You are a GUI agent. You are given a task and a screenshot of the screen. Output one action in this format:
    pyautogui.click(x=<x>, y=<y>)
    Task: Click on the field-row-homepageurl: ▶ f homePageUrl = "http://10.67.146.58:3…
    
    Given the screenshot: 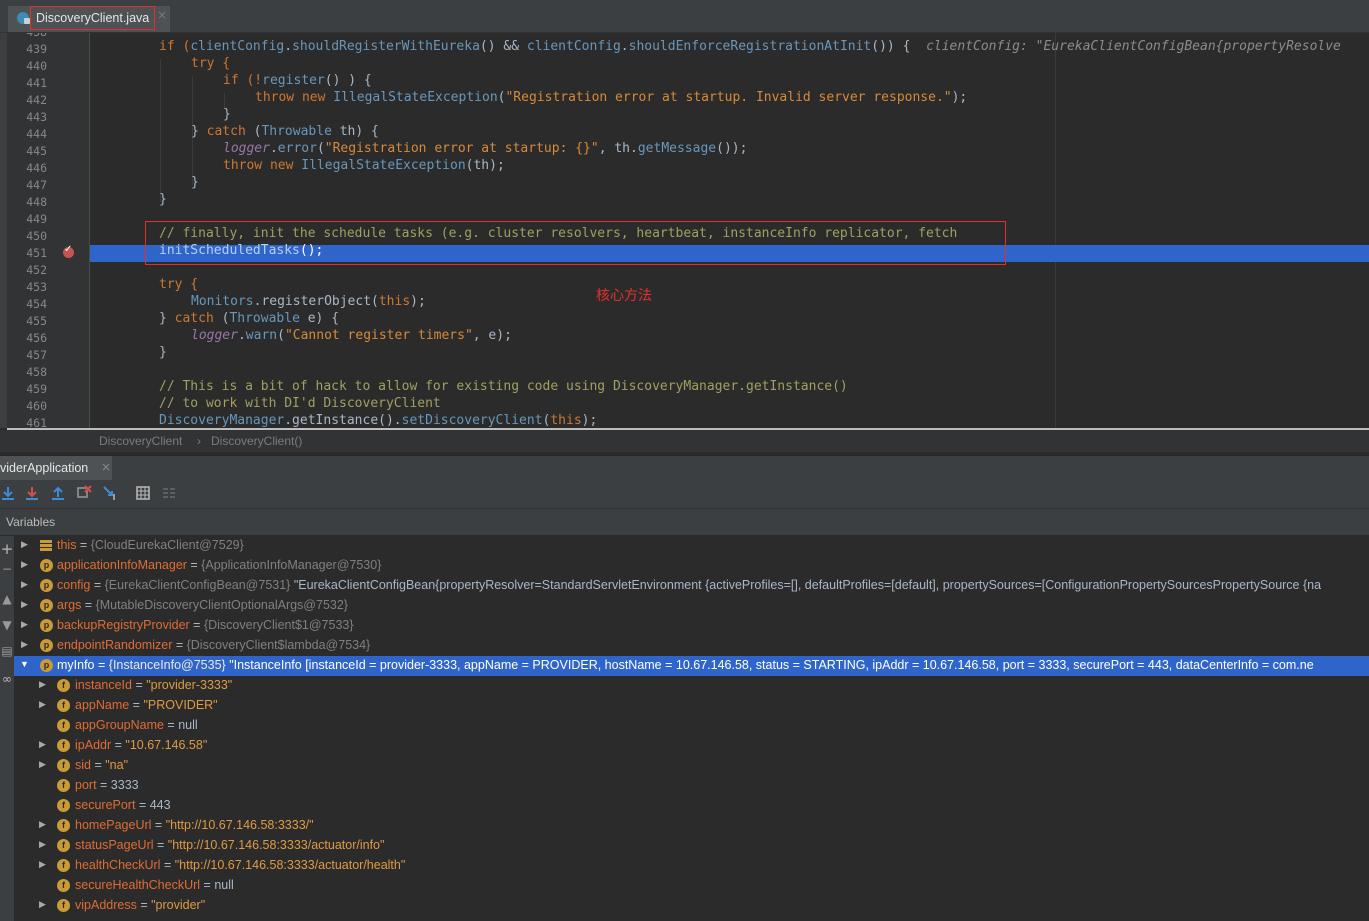 What is the action you would take?
    pyautogui.click(x=691, y=826)
    